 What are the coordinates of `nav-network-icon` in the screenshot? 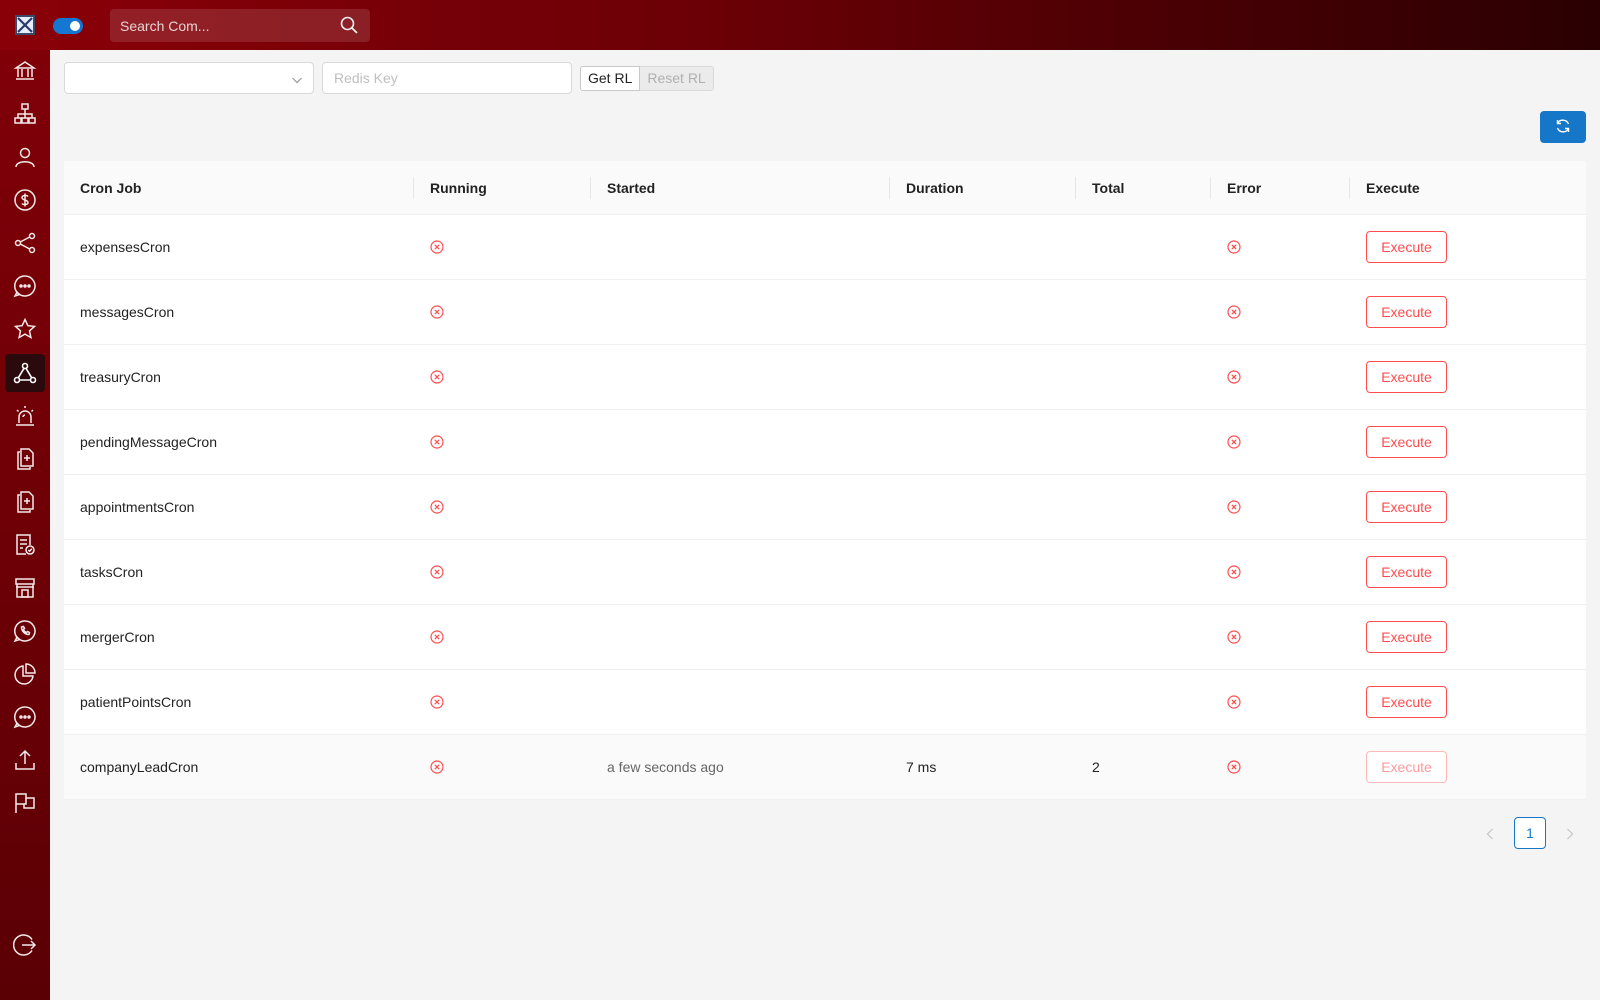 It's located at (25, 373).